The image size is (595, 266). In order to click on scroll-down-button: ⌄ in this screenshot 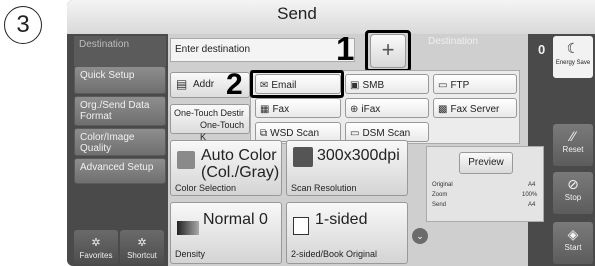, I will do `click(420, 236)`.